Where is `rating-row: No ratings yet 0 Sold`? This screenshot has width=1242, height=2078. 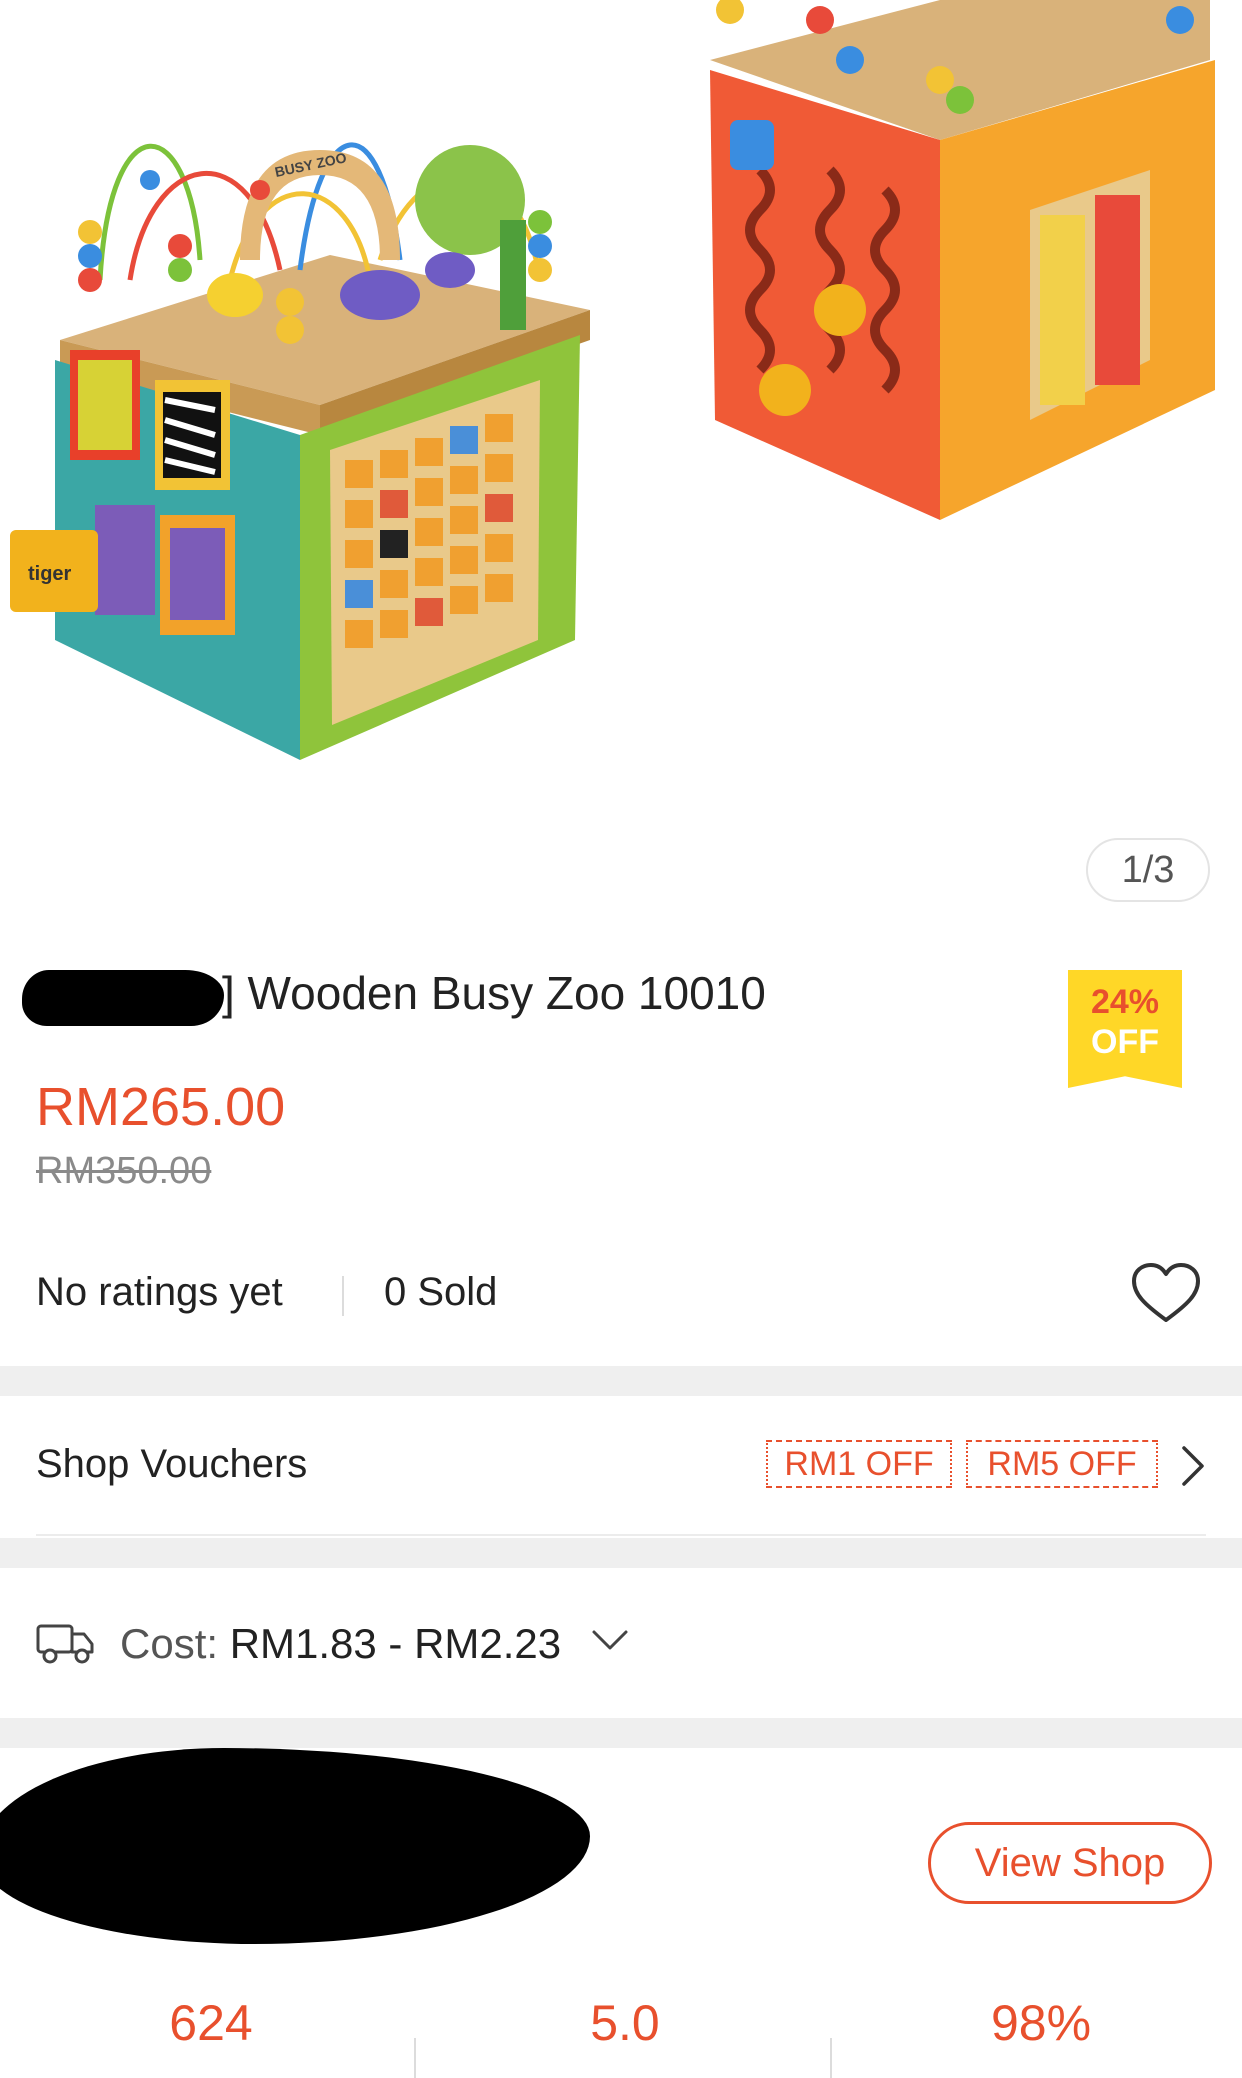
rating-row: No ratings yet 0 Sold is located at coordinates (621, 1292).